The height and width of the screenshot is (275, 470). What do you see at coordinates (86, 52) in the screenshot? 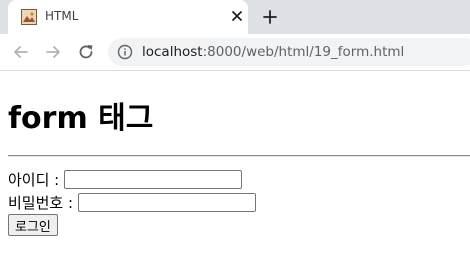
I see `reload-icon` at bounding box center [86, 52].